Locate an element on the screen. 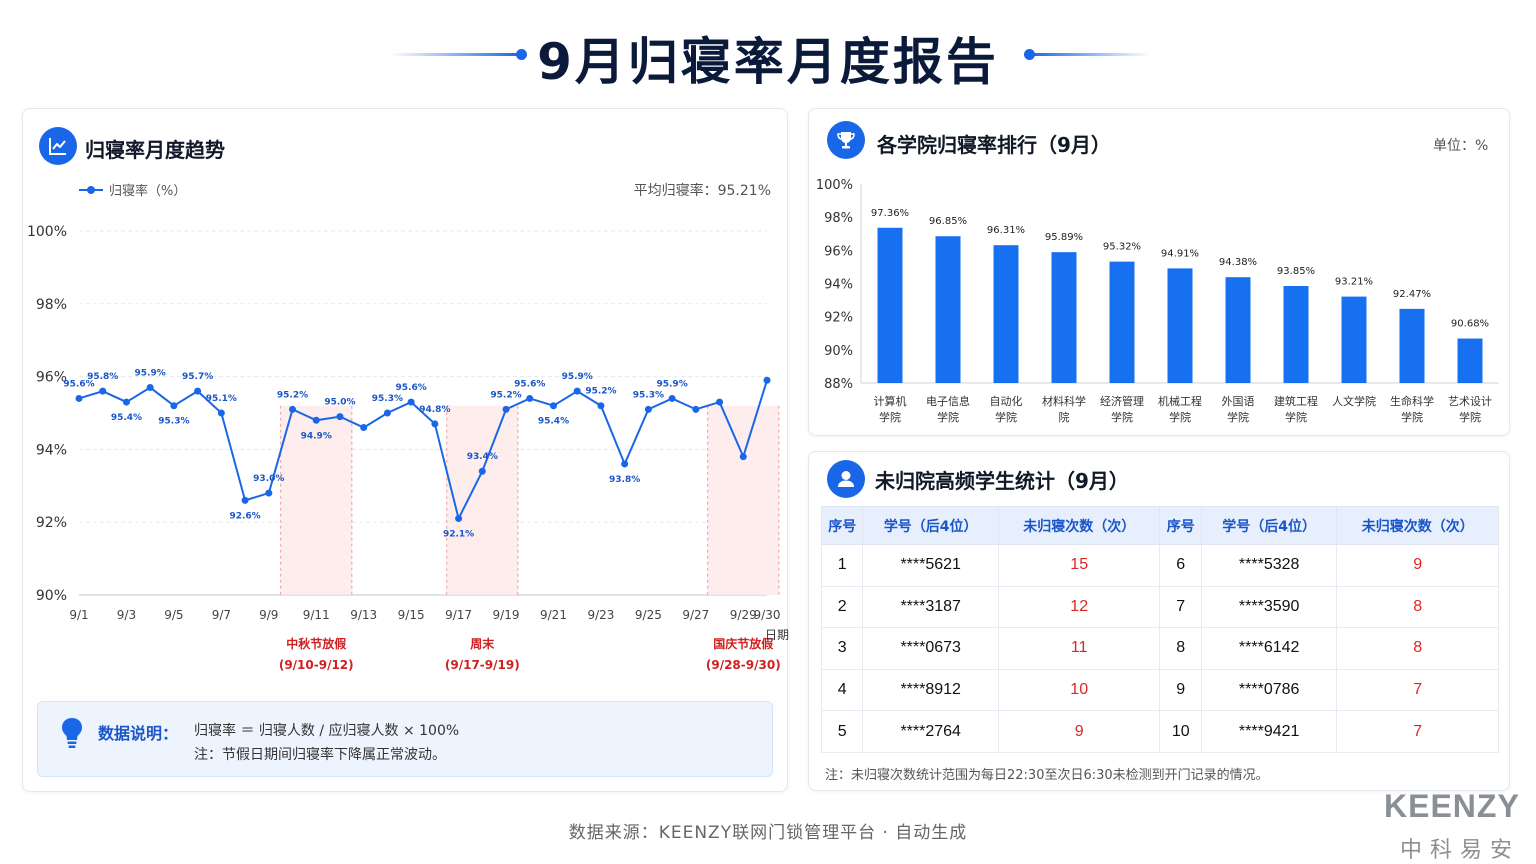  bar-value-label: 90.68% is located at coordinates (1470, 324).